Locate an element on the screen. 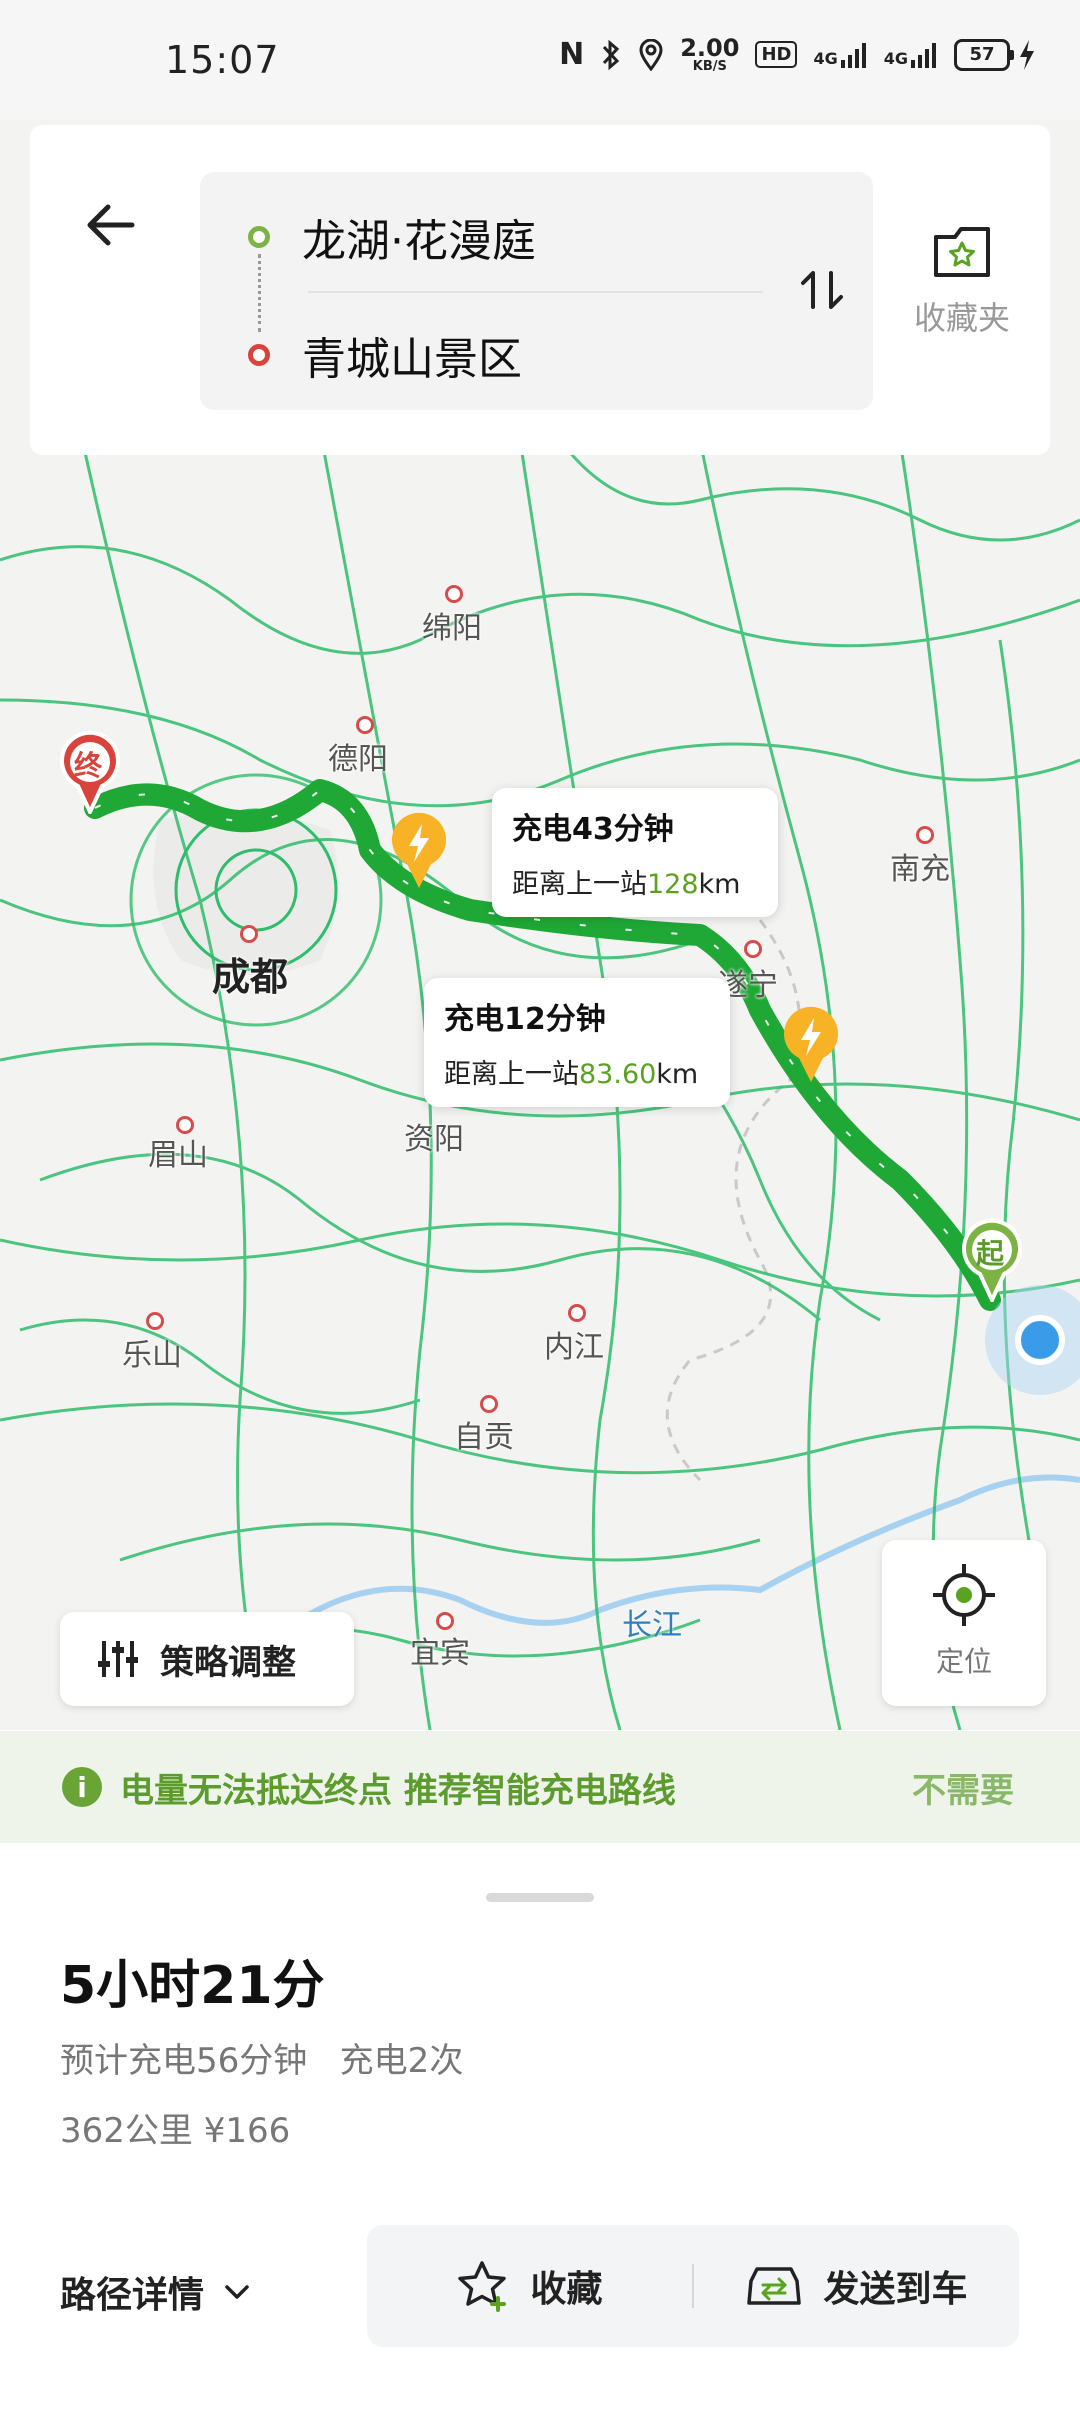 The height and width of the screenshot is (2412, 1080). charge-suggestion-banner: i 电量无法抵达终点 推荐智能充电路线 不需要 is located at coordinates (540, 1787).